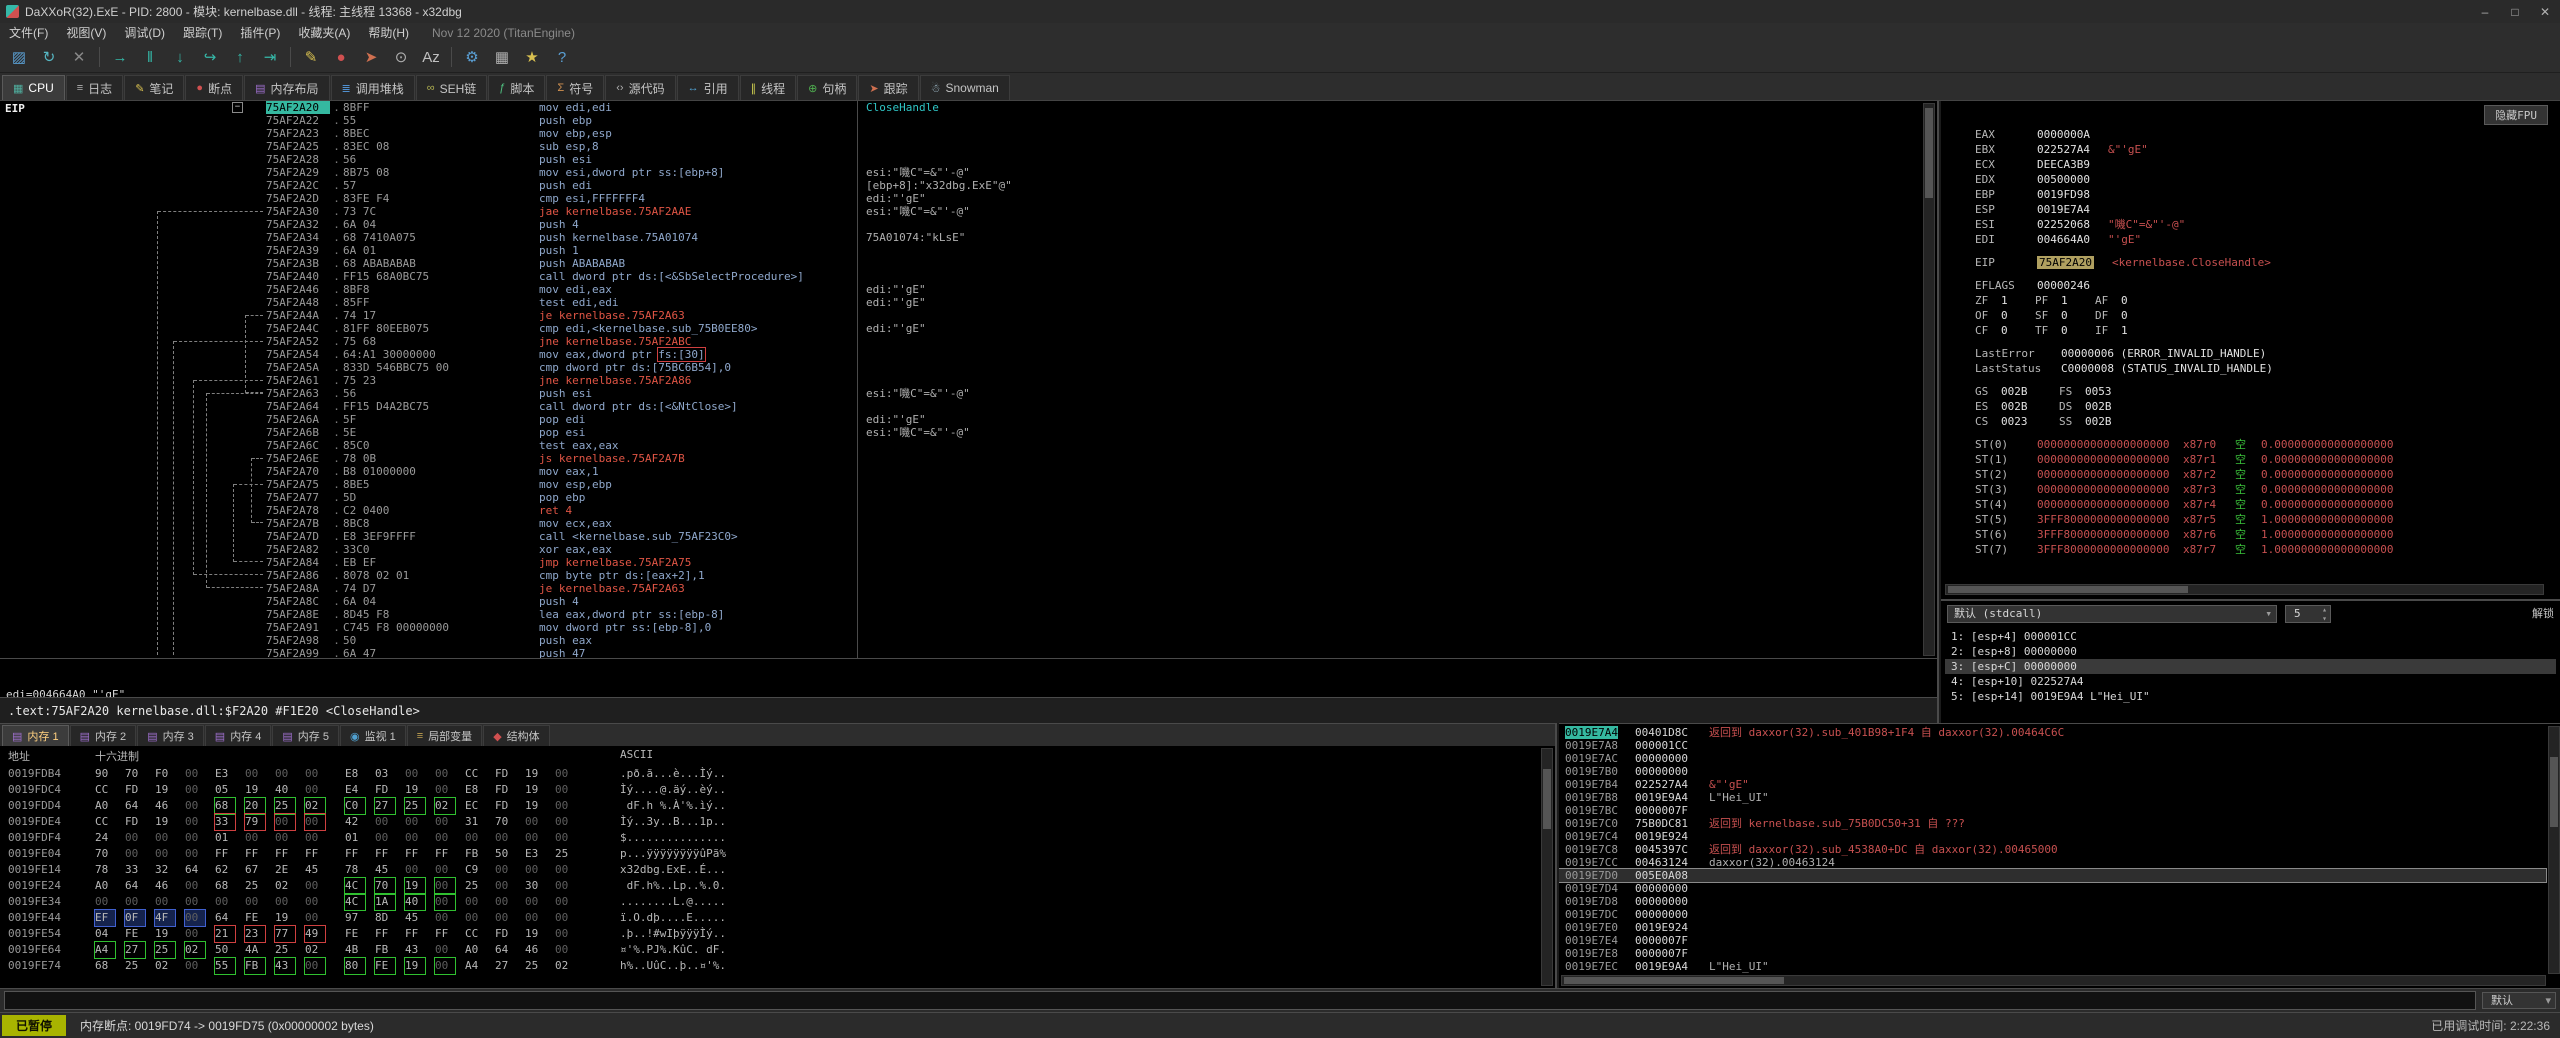  I want to click on step-into-icon: ↓, so click(180, 57).